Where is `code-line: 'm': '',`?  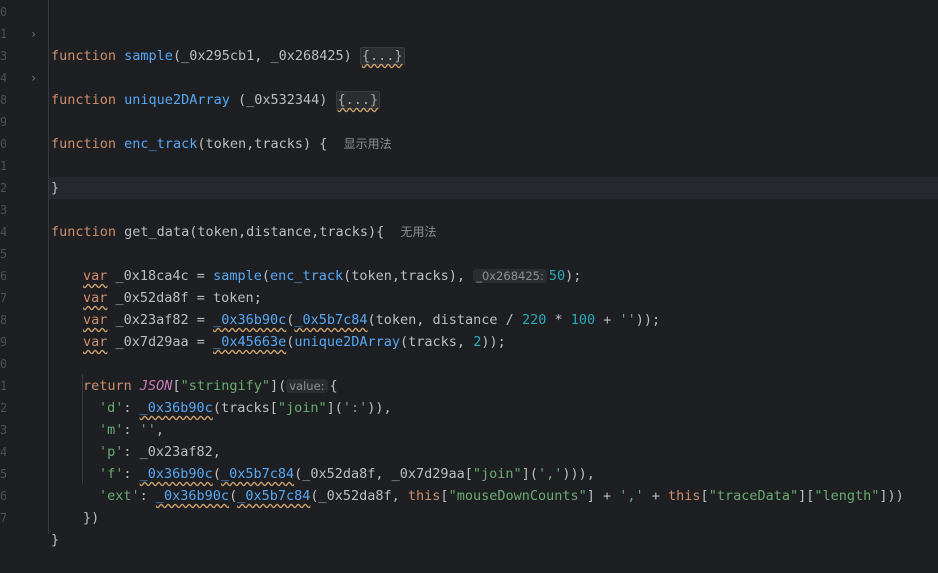
code-line: 'm': '', is located at coordinates (132, 430).